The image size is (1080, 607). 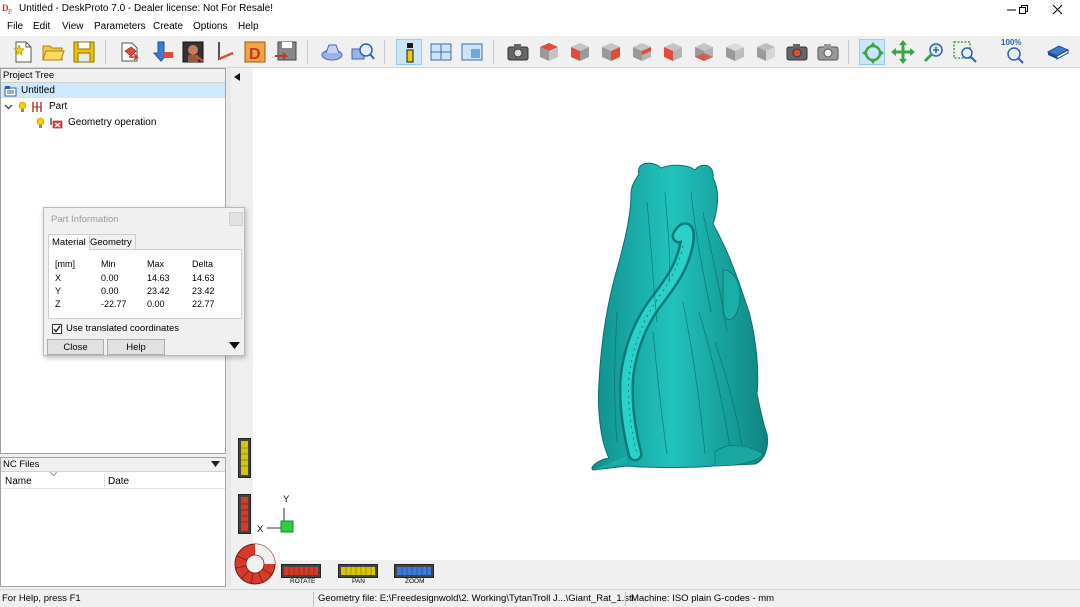 What do you see at coordinates (237, 77) in the screenshot?
I see `collapse-arrow-icon` at bounding box center [237, 77].